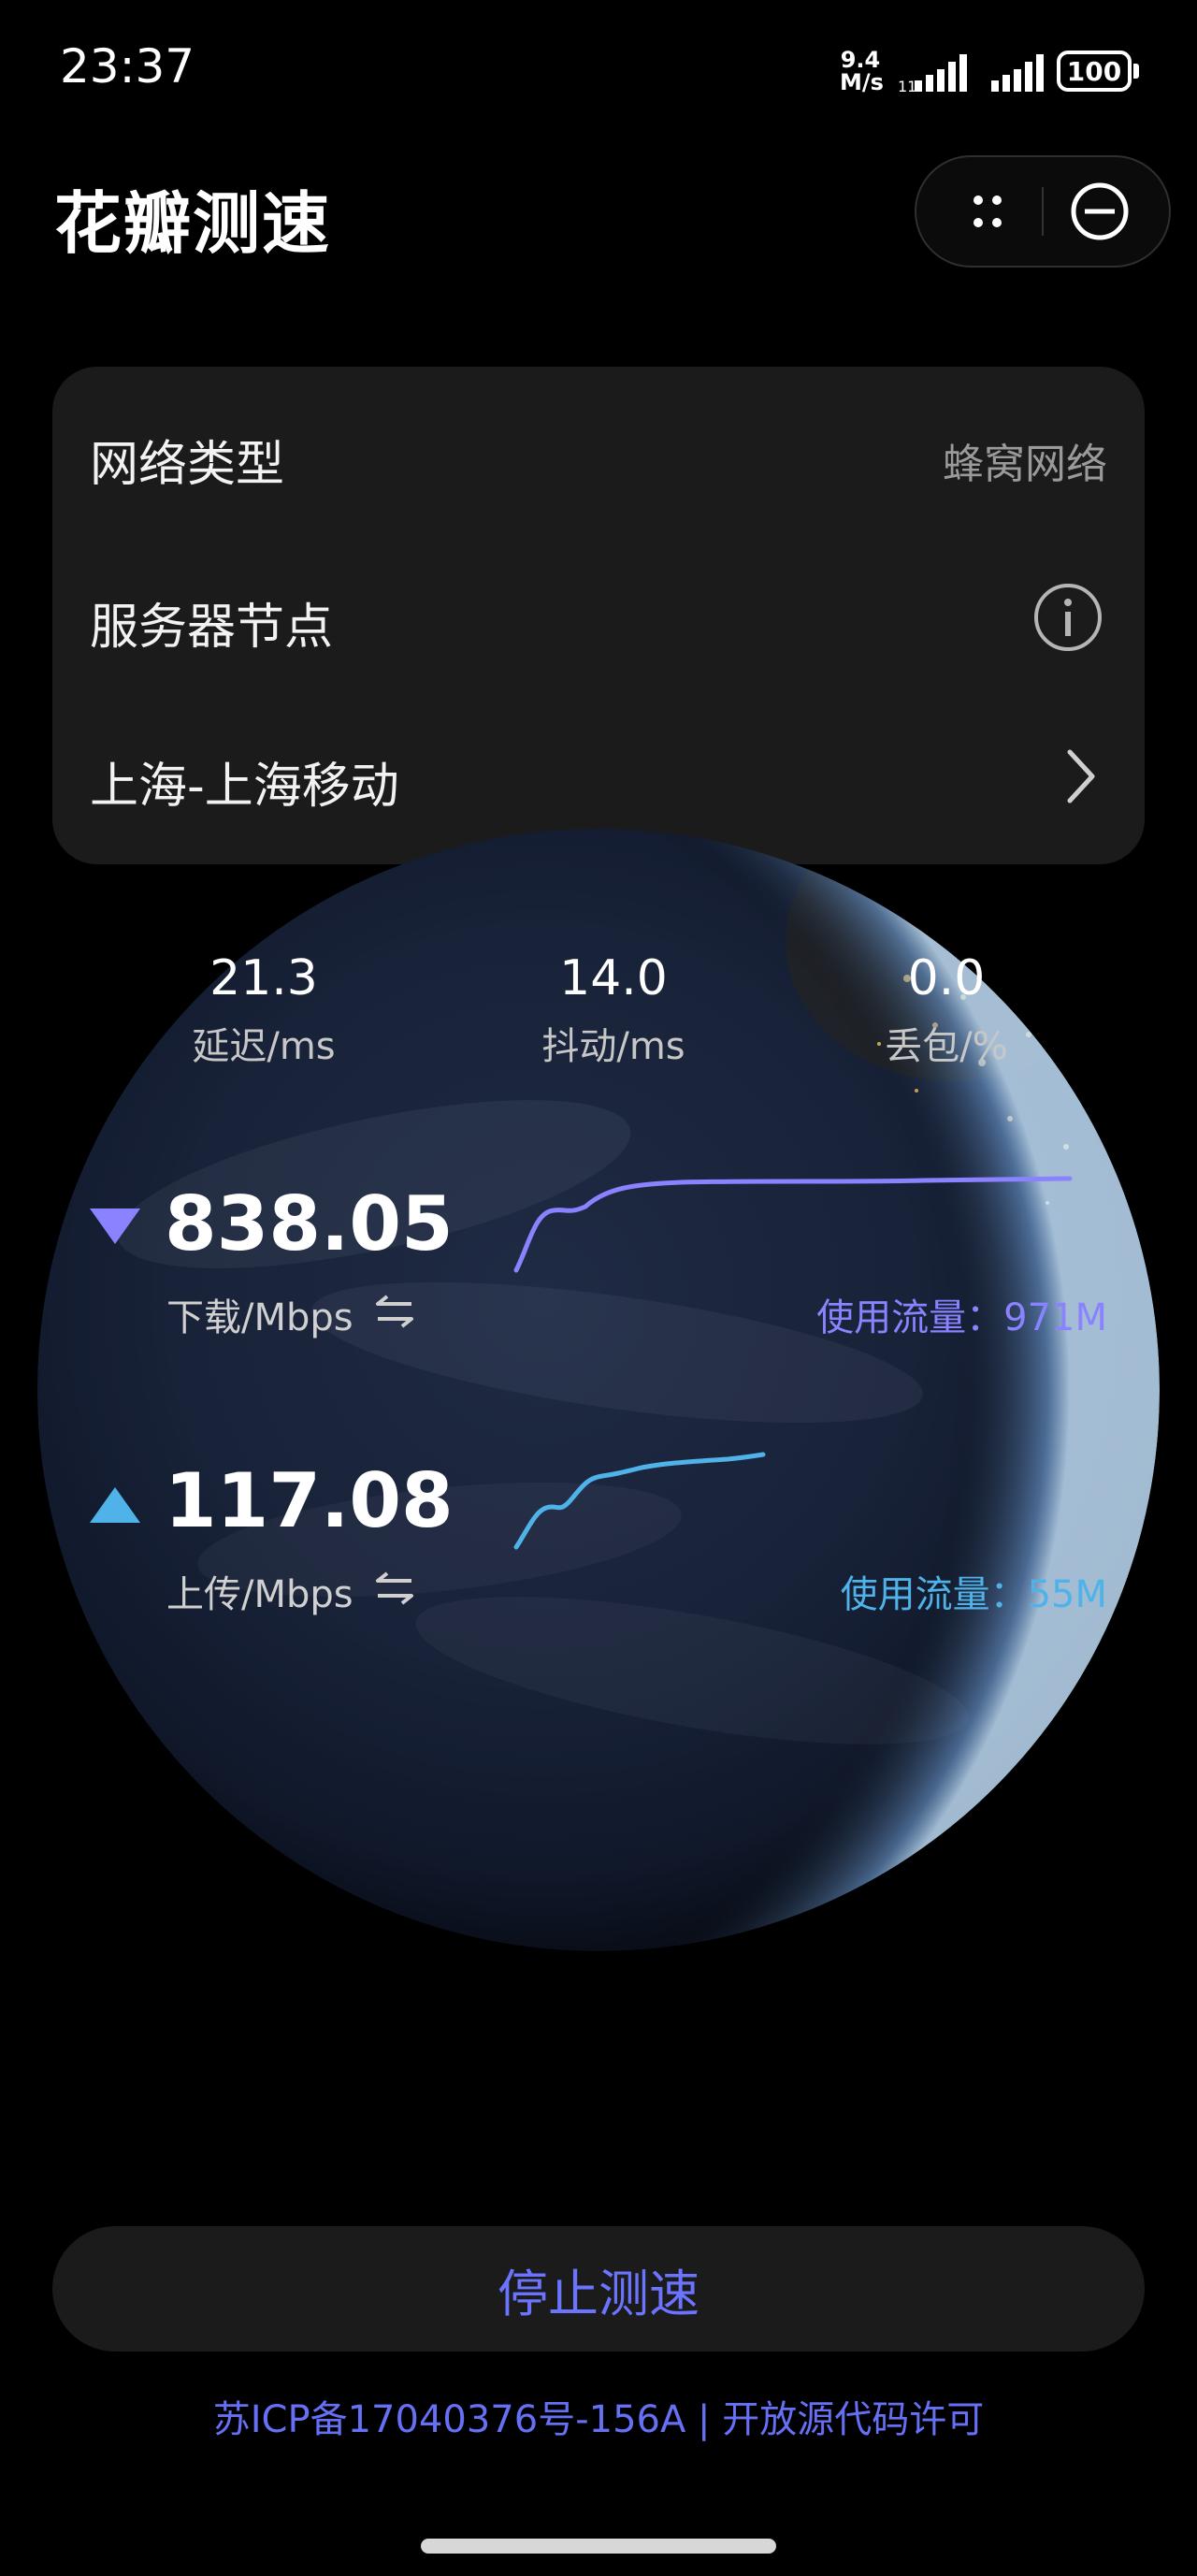 The image size is (1197, 2576). What do you see at coordinates (259, 1317) in the screenshot?
I see `download-unit: 下载/Mbps` at bounding box center [259, 1317].